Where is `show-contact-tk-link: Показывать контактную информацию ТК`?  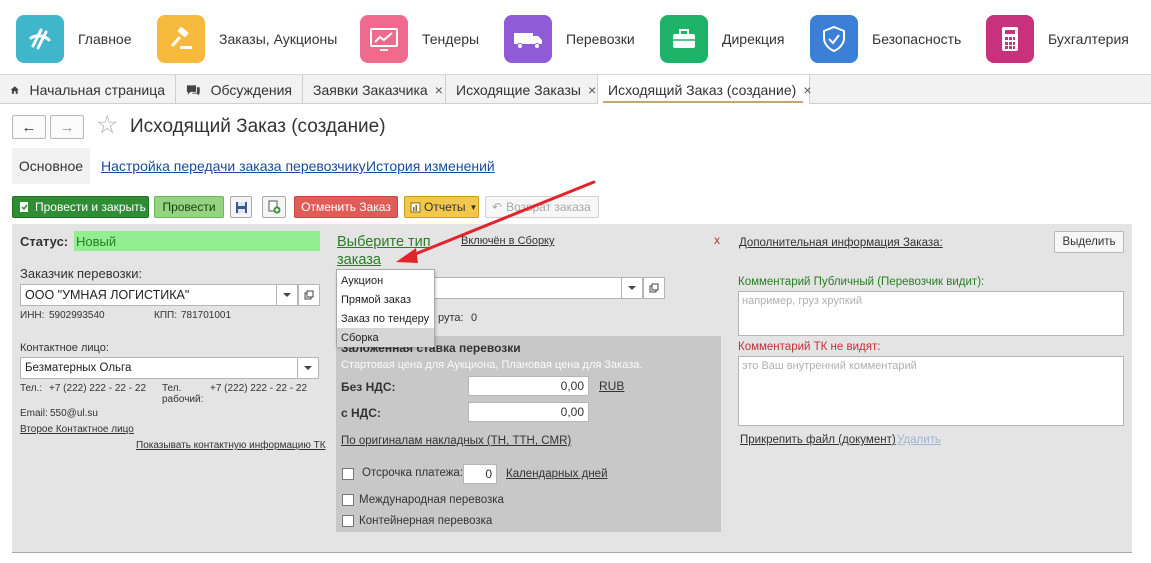
show-contact-tk-link: Показывать контактную информацию ТК is located at coordinates (231, 445).